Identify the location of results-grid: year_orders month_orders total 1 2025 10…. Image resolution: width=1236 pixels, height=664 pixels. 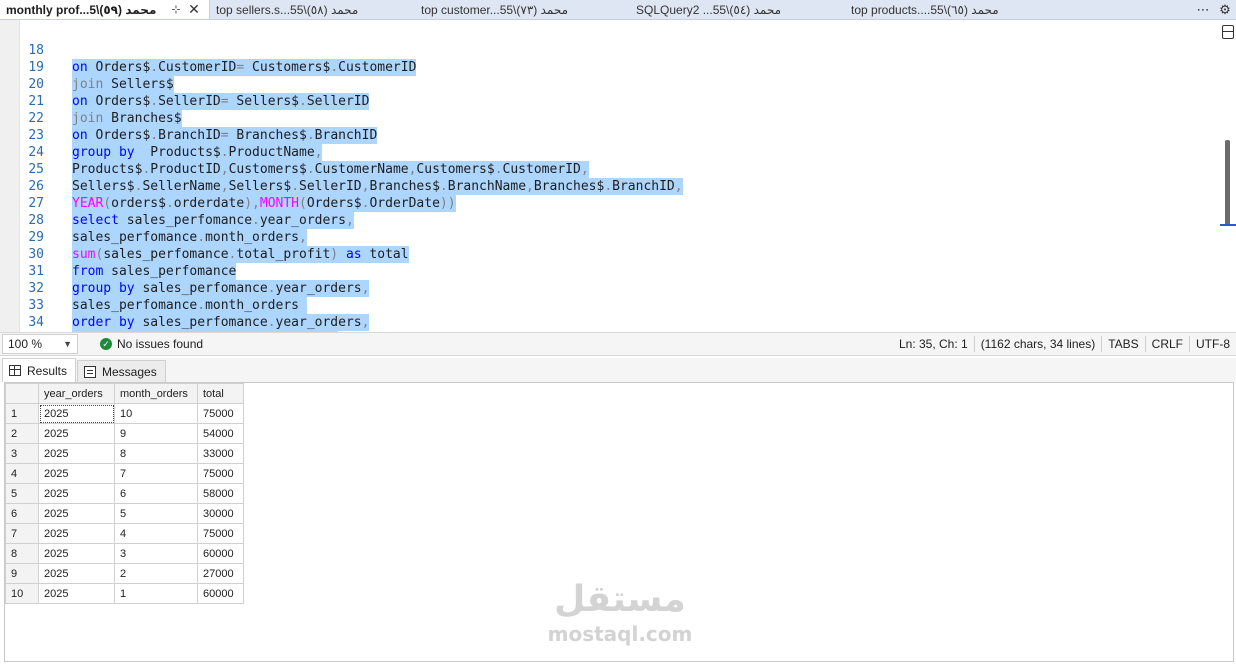
(124, 493).